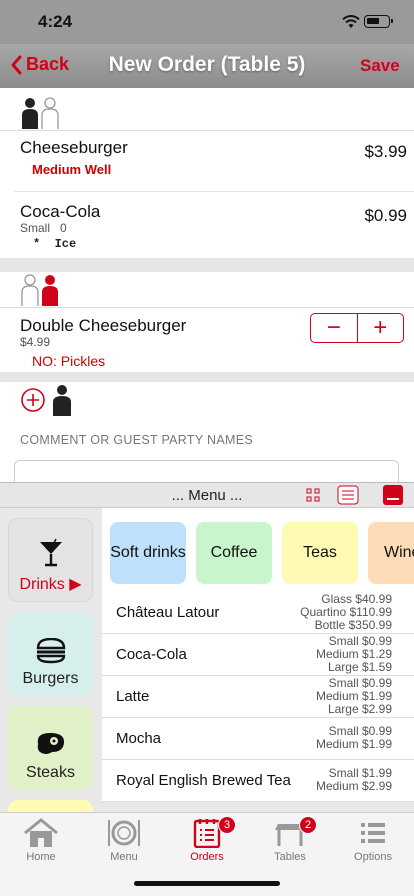 The width and height of the screenshot is (414, 896). I want to click on item-price: $3.99, so click(385, 151).